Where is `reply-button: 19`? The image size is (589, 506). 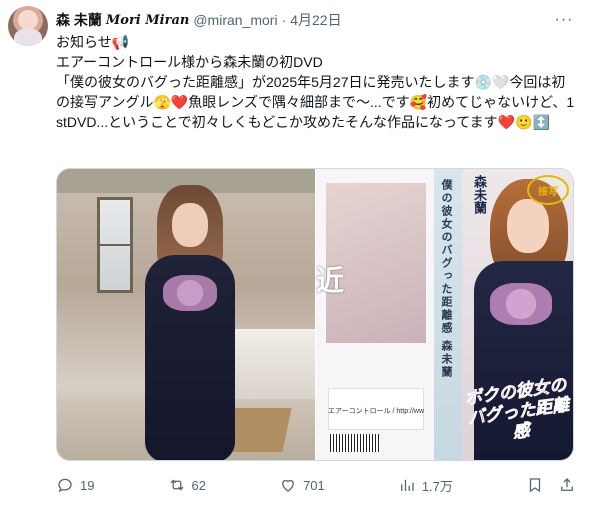 reply-button: 19 is located at coordinates (75, 485).